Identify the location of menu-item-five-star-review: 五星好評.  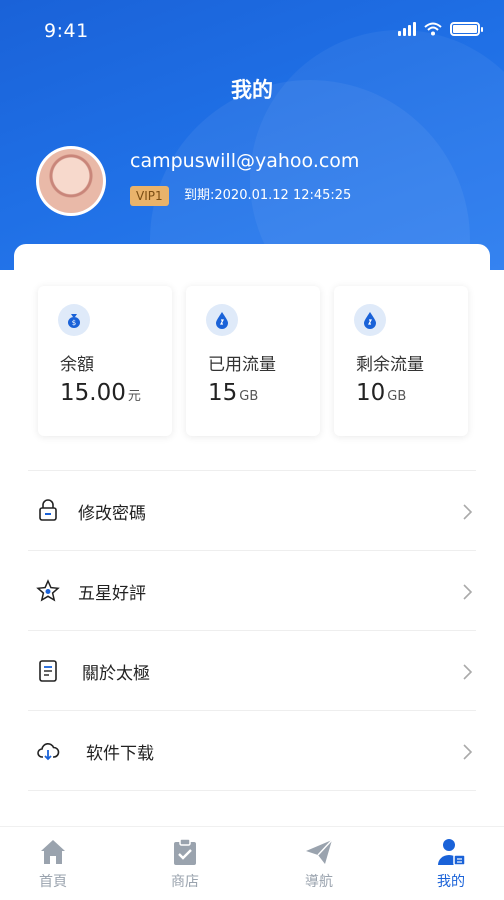
(252, 590).